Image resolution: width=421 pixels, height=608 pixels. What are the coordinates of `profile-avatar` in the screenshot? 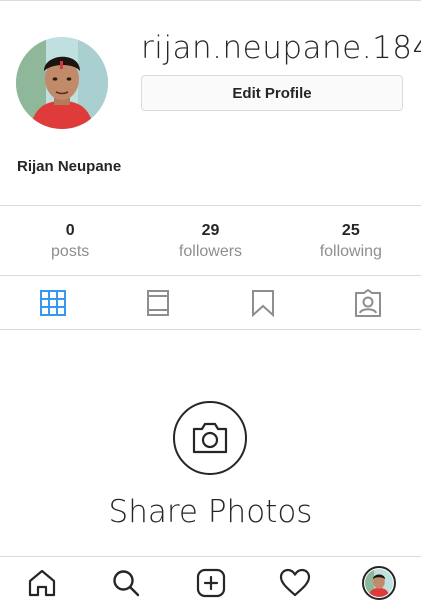 It's located at (62, 83).